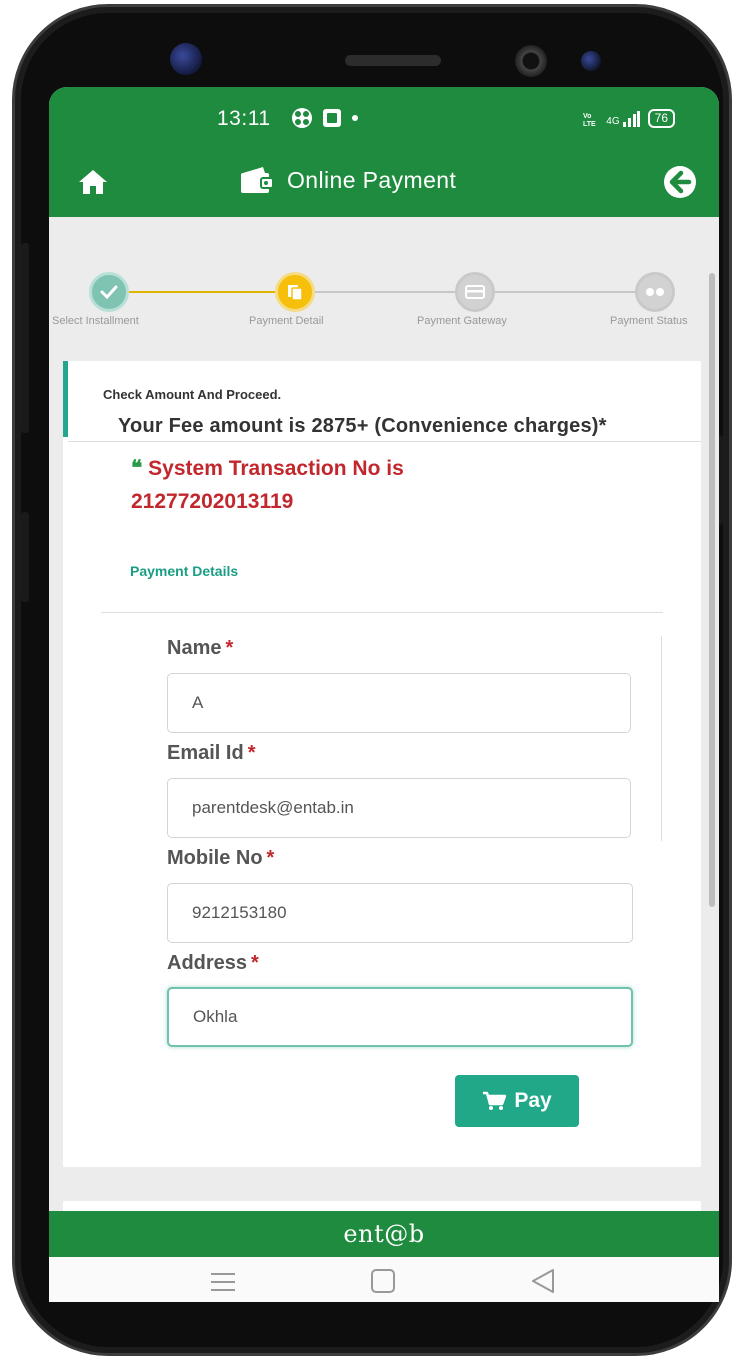 Image resolution: width=743 pixels, height=1361 pixels. What do you see at coordinates (613, 121) in the screenshot?
I see `network-type: 4G` at bounding box center [613, 121].